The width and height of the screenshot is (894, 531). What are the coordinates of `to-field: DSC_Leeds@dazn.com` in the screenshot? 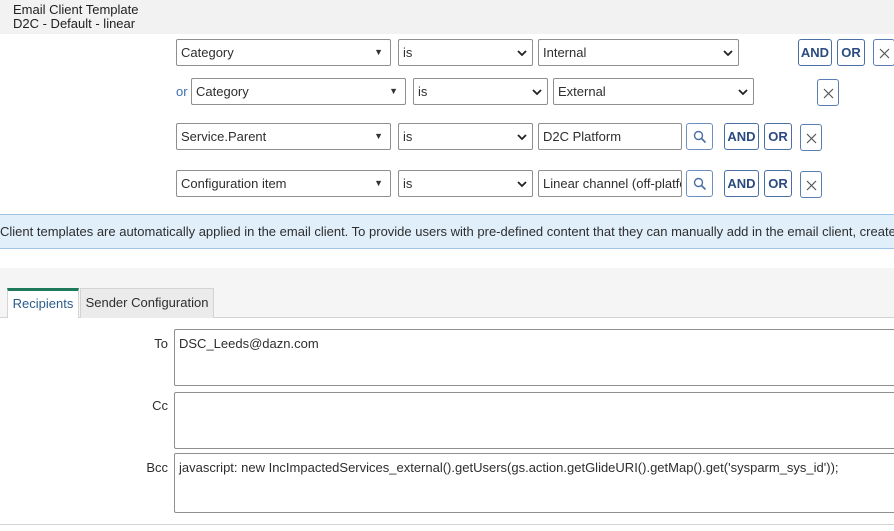 It's located at (534, 357).